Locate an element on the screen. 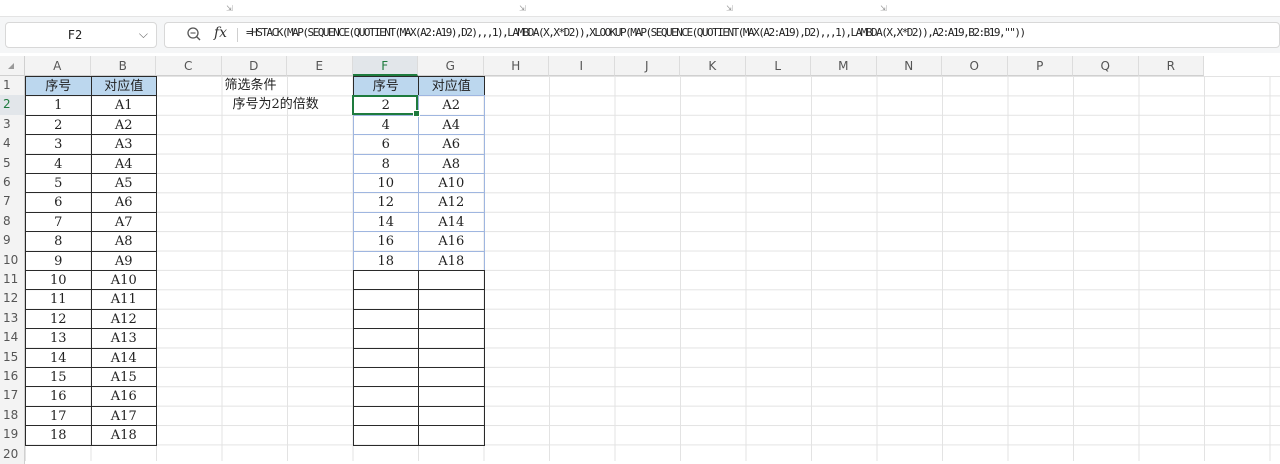 The height and width of the screenshot is (464, 1280). row-header-8: 8 is located at coordinates (12, 221).